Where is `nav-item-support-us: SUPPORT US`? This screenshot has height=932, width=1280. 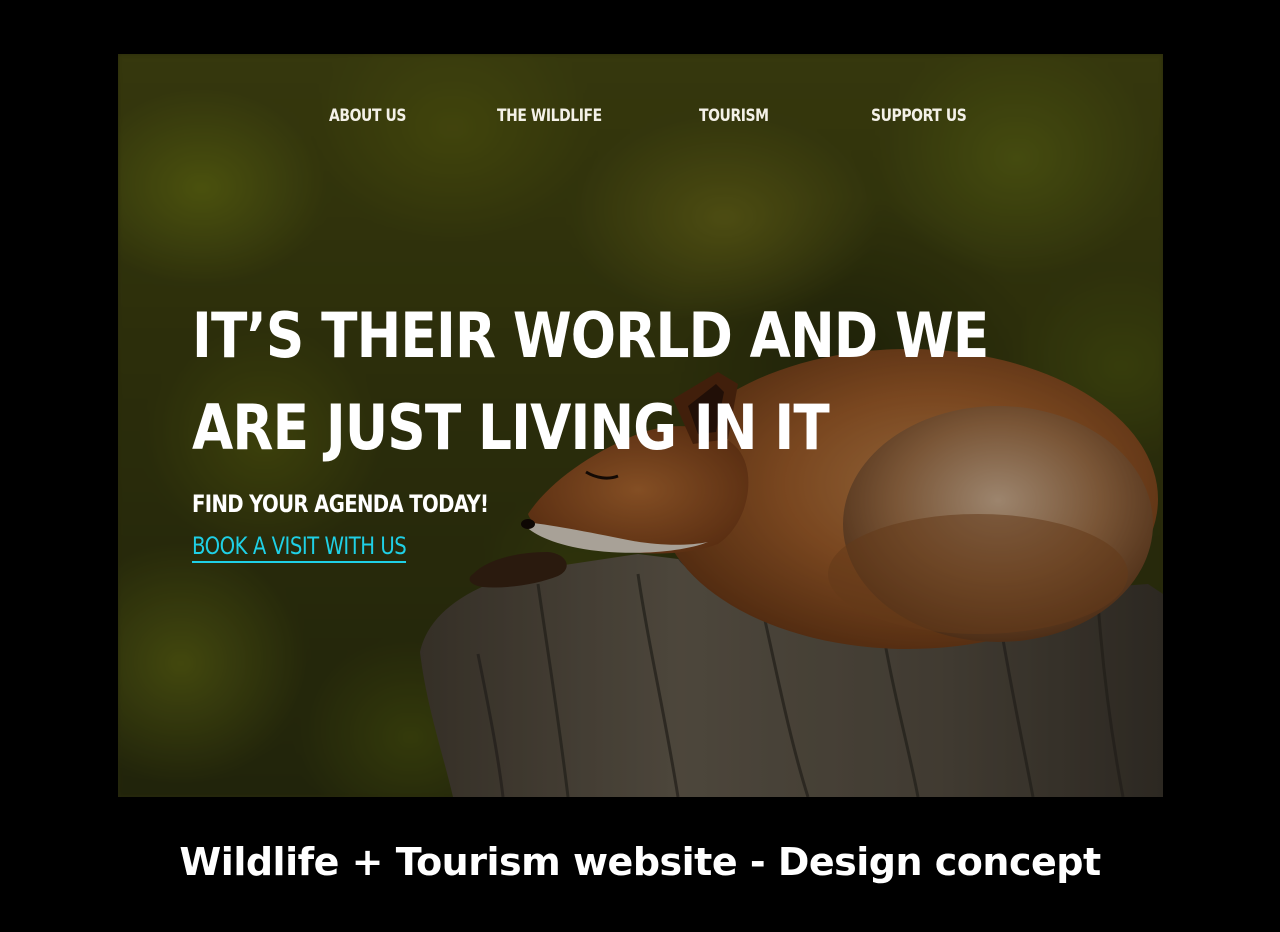
nav-item-support-us: SUPPORT US is located at coordinates (919, 116).